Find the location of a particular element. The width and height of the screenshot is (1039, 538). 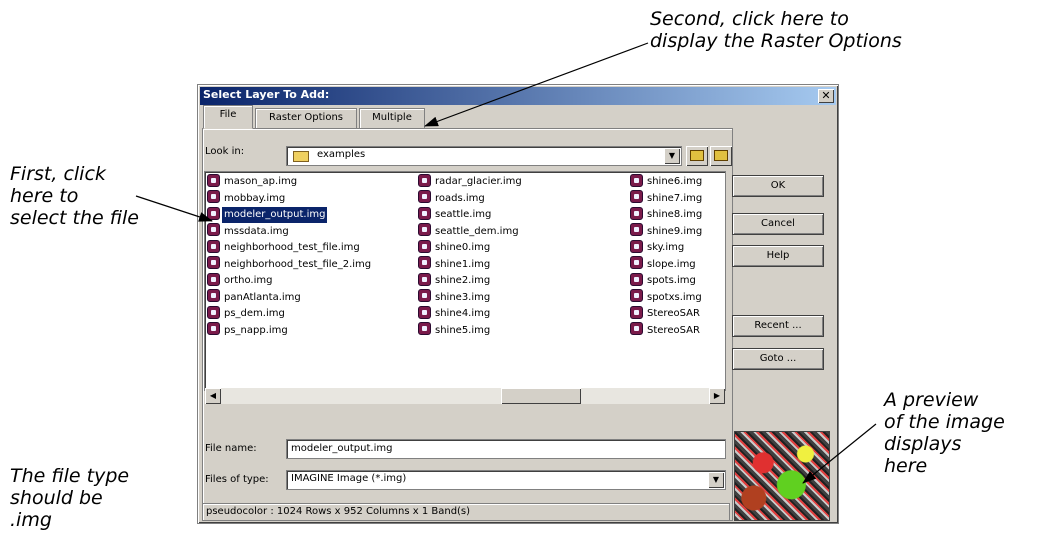

arrow-to-preview is located at coordinates (839, 453).